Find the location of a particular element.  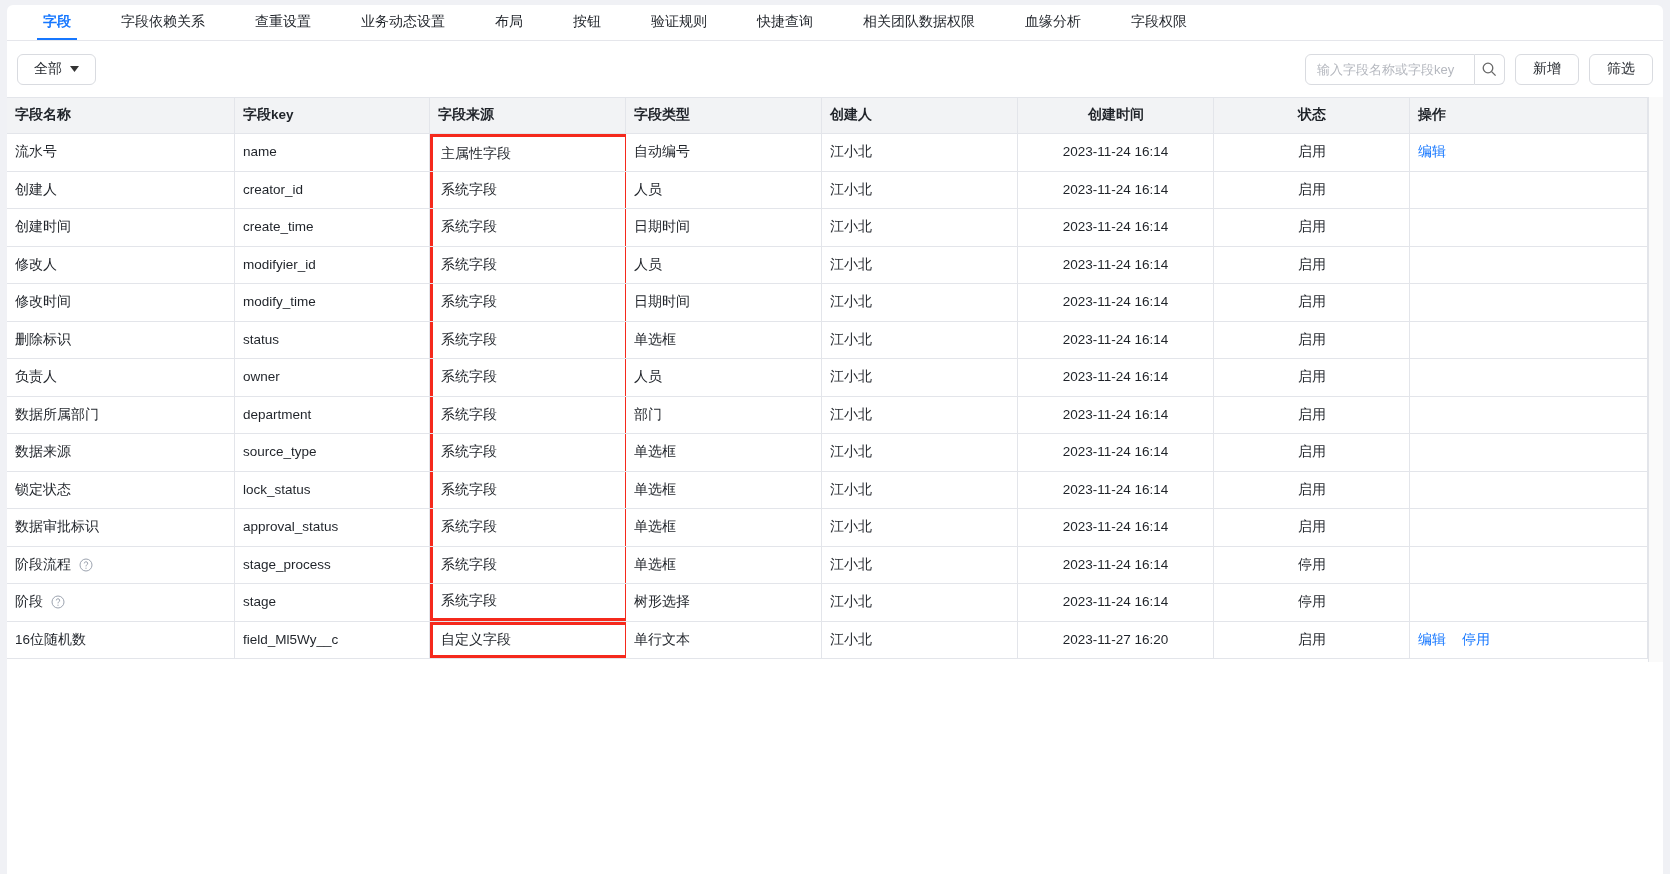

table-cell-text: stage_process is located at coordinates (287, 564).